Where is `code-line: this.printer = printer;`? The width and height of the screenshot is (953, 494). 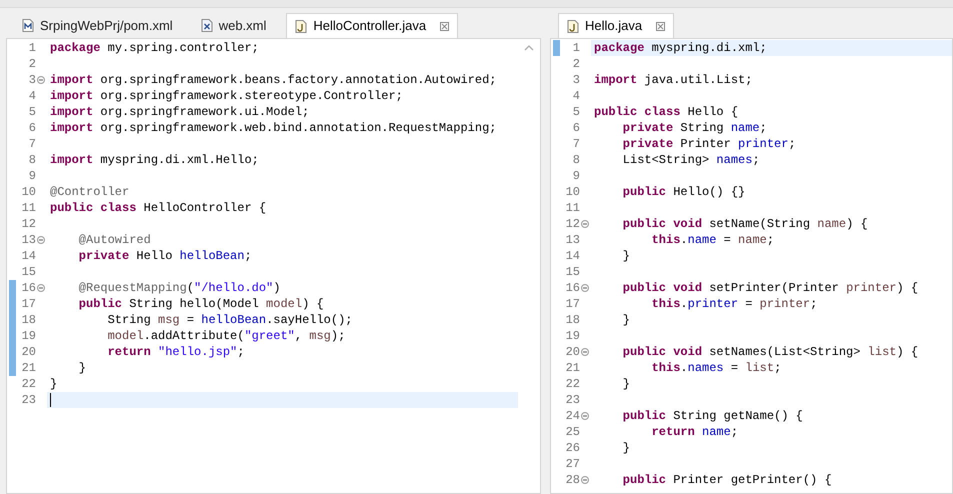
code-line: this.printer = printer; is located at coordinates (734, 304).